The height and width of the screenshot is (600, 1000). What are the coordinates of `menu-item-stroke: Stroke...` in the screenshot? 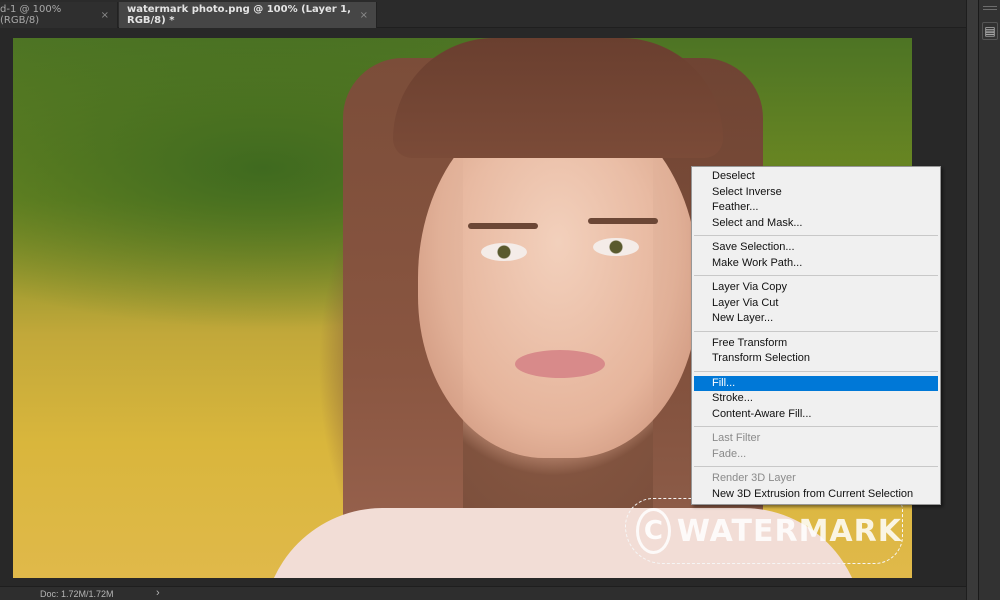 It's located at (816, 399).